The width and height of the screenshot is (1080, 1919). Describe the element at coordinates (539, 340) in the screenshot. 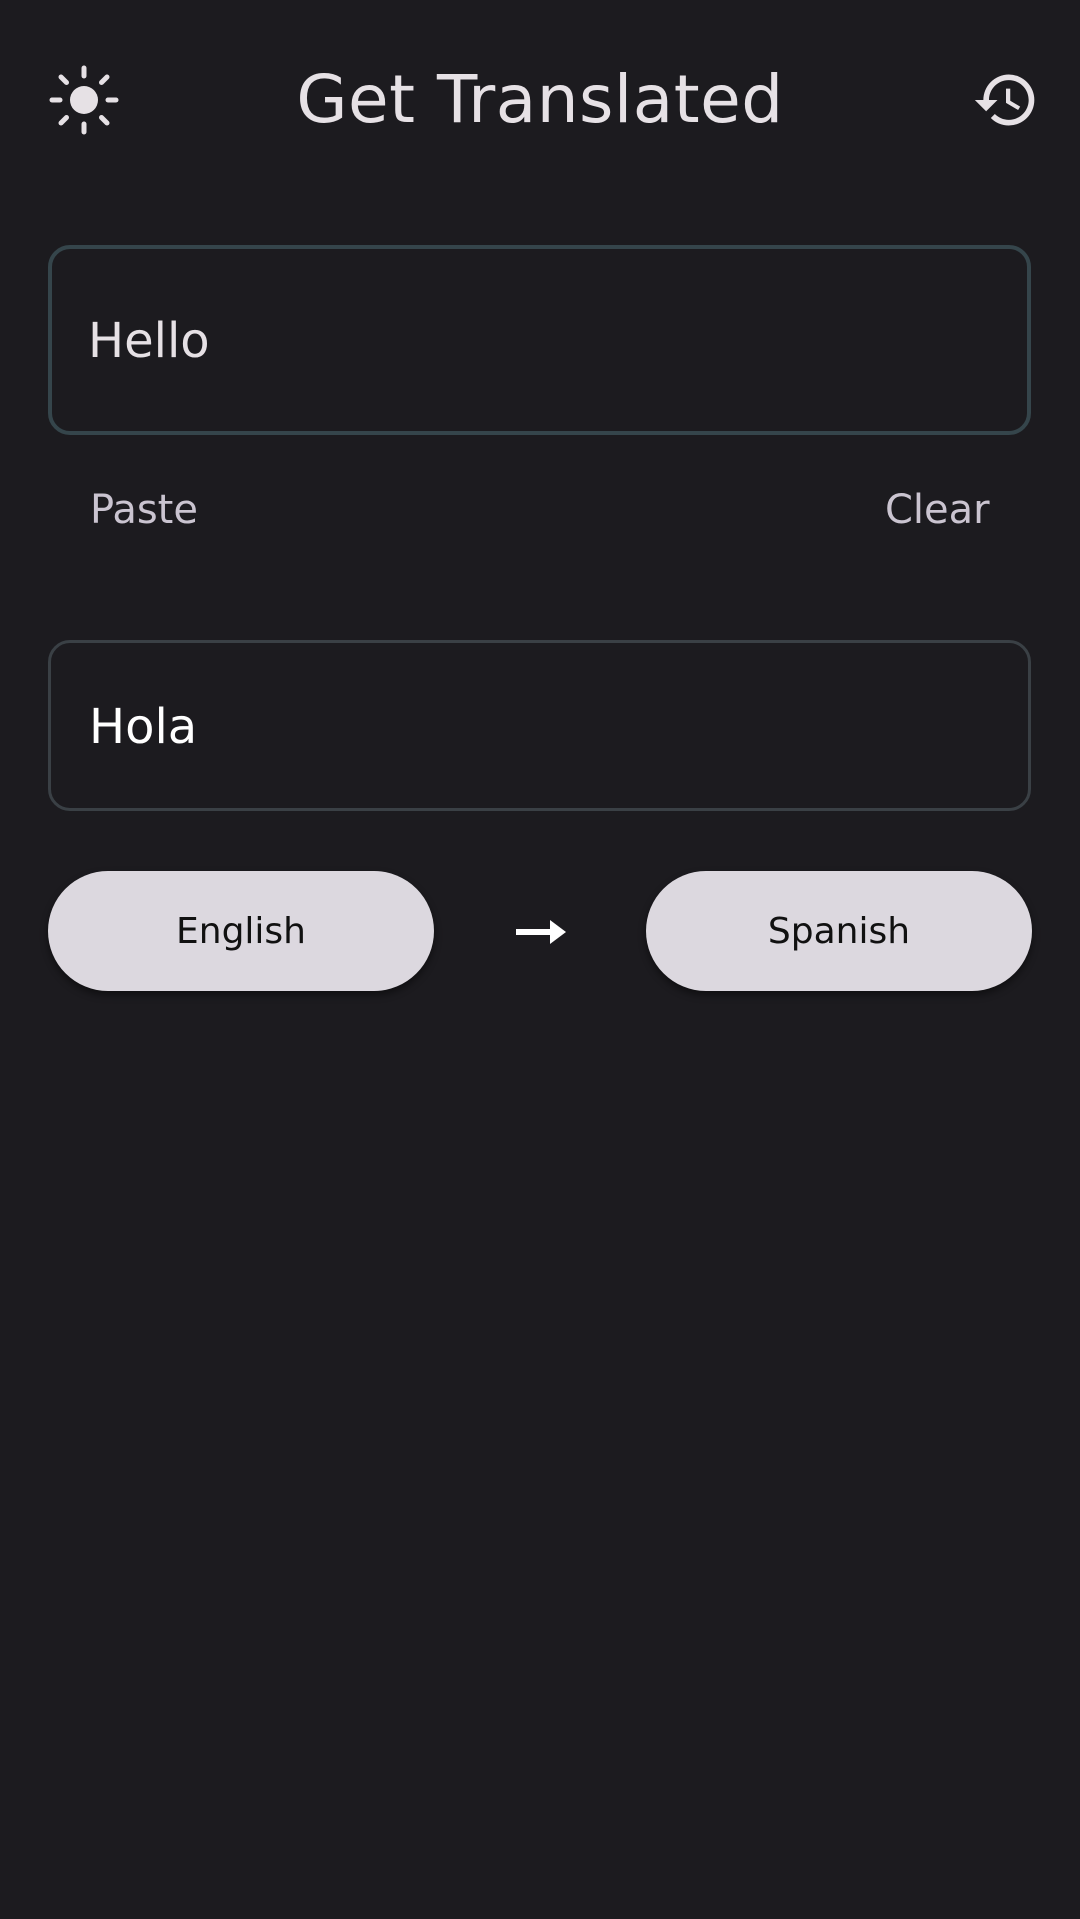

I see `source-text-input: Hello` at that location.